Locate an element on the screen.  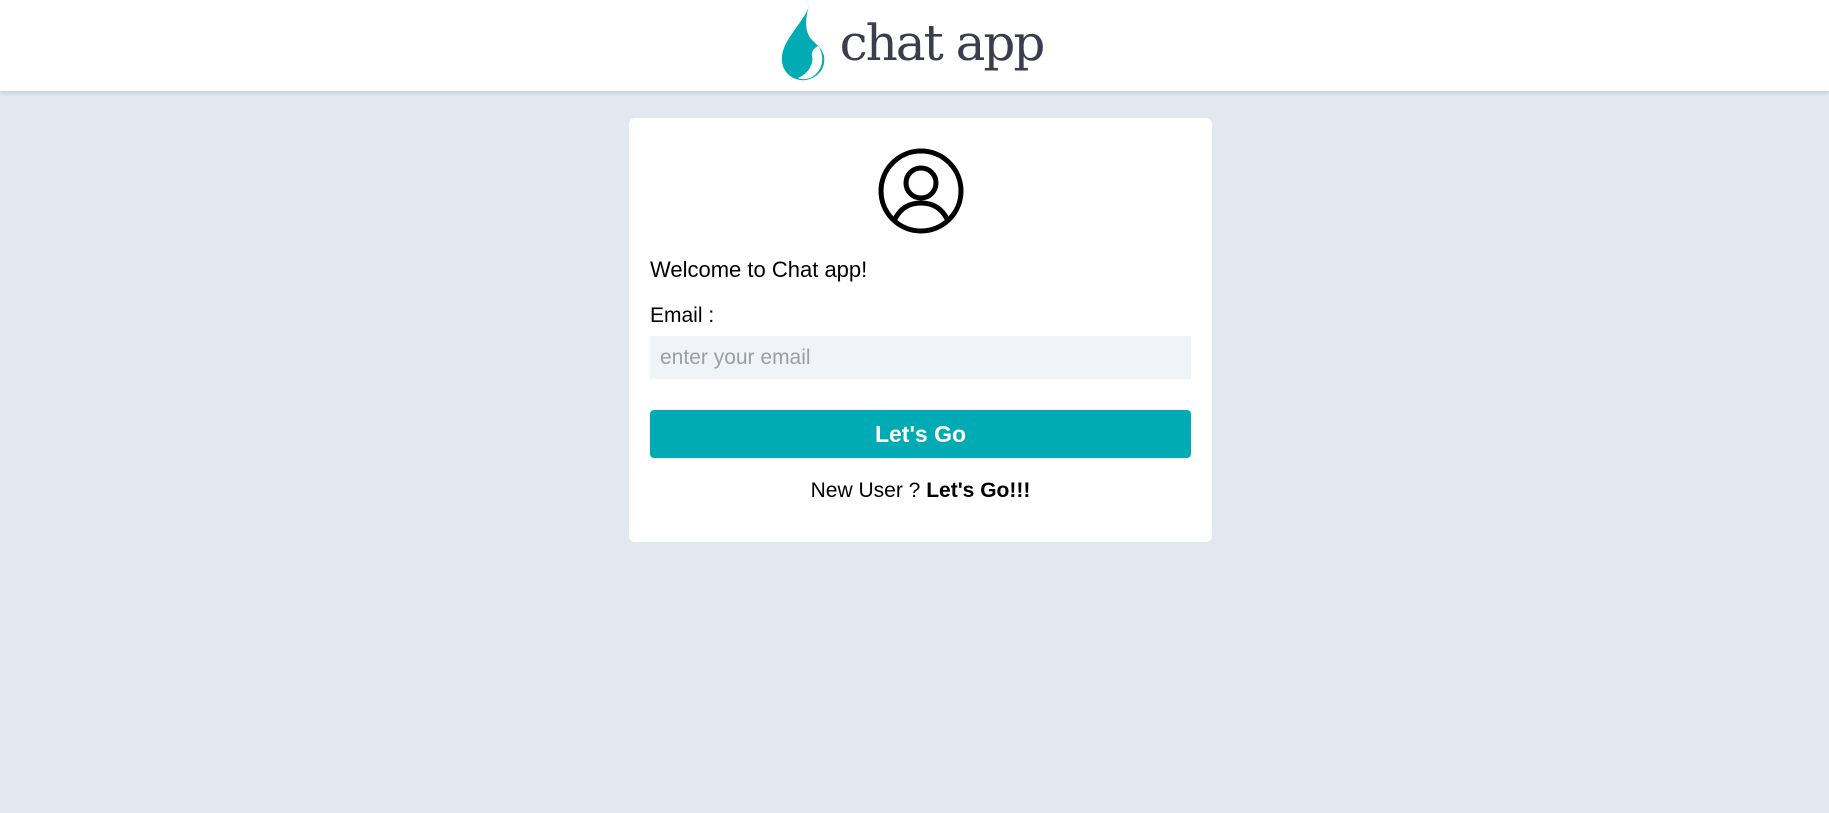
email-input is located at coordinates (920, 357).